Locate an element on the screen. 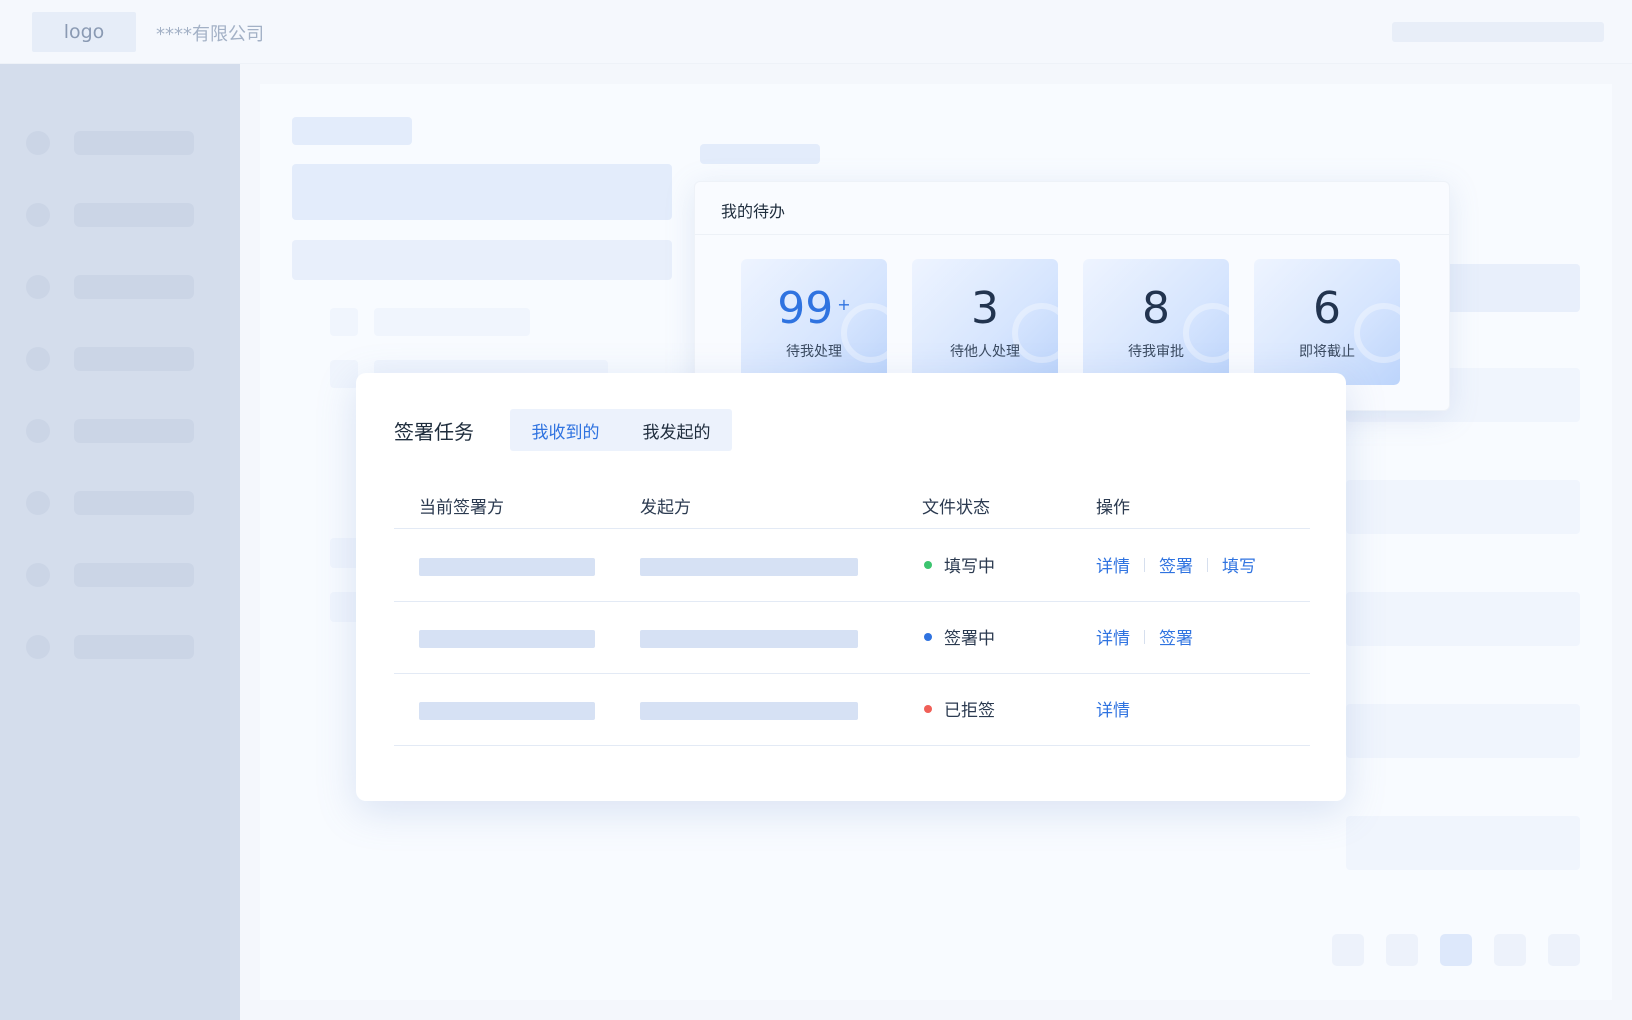 The width and height of the screenshot is (1632, 1020). task-title: 签署任务 is located at coordinates (434, 432).